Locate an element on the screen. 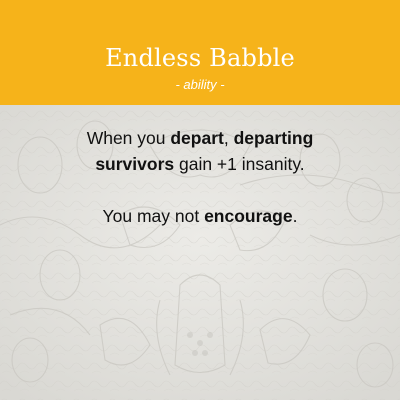  card-subtitle: - ability - is located at coordinates (200, 84).